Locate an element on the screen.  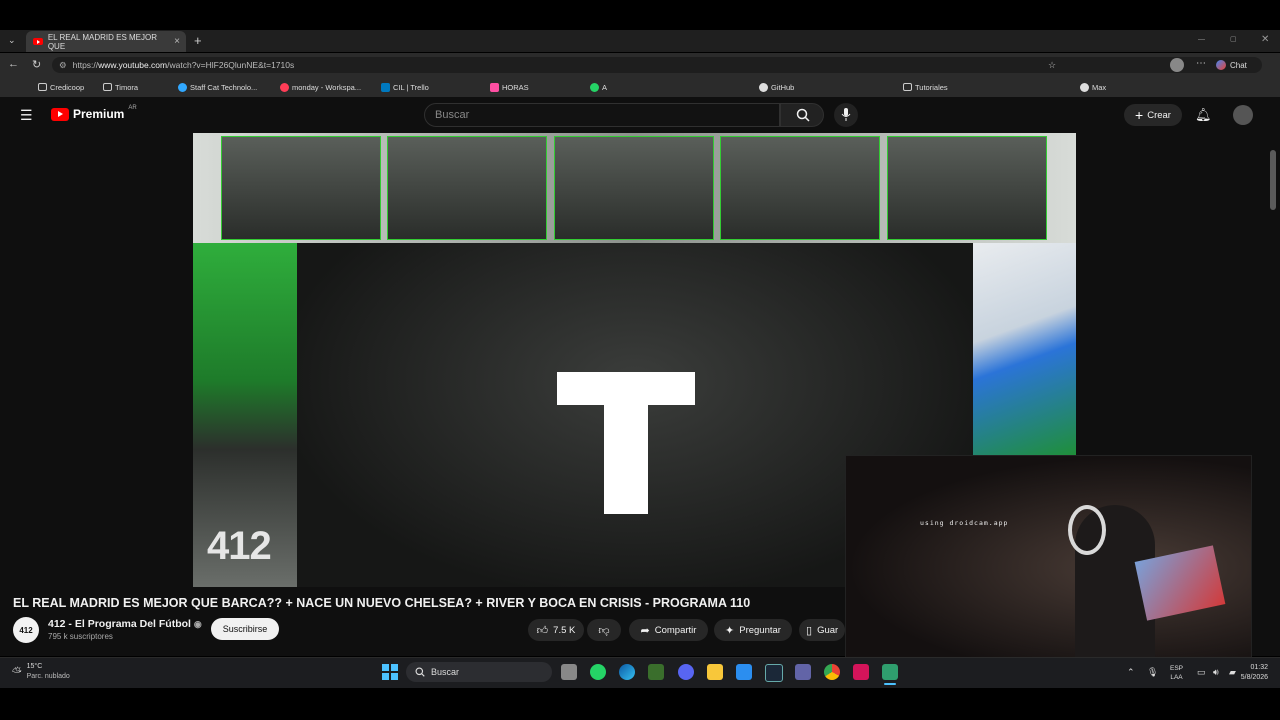
recording-app-icon is located at coordinates (861, 672).